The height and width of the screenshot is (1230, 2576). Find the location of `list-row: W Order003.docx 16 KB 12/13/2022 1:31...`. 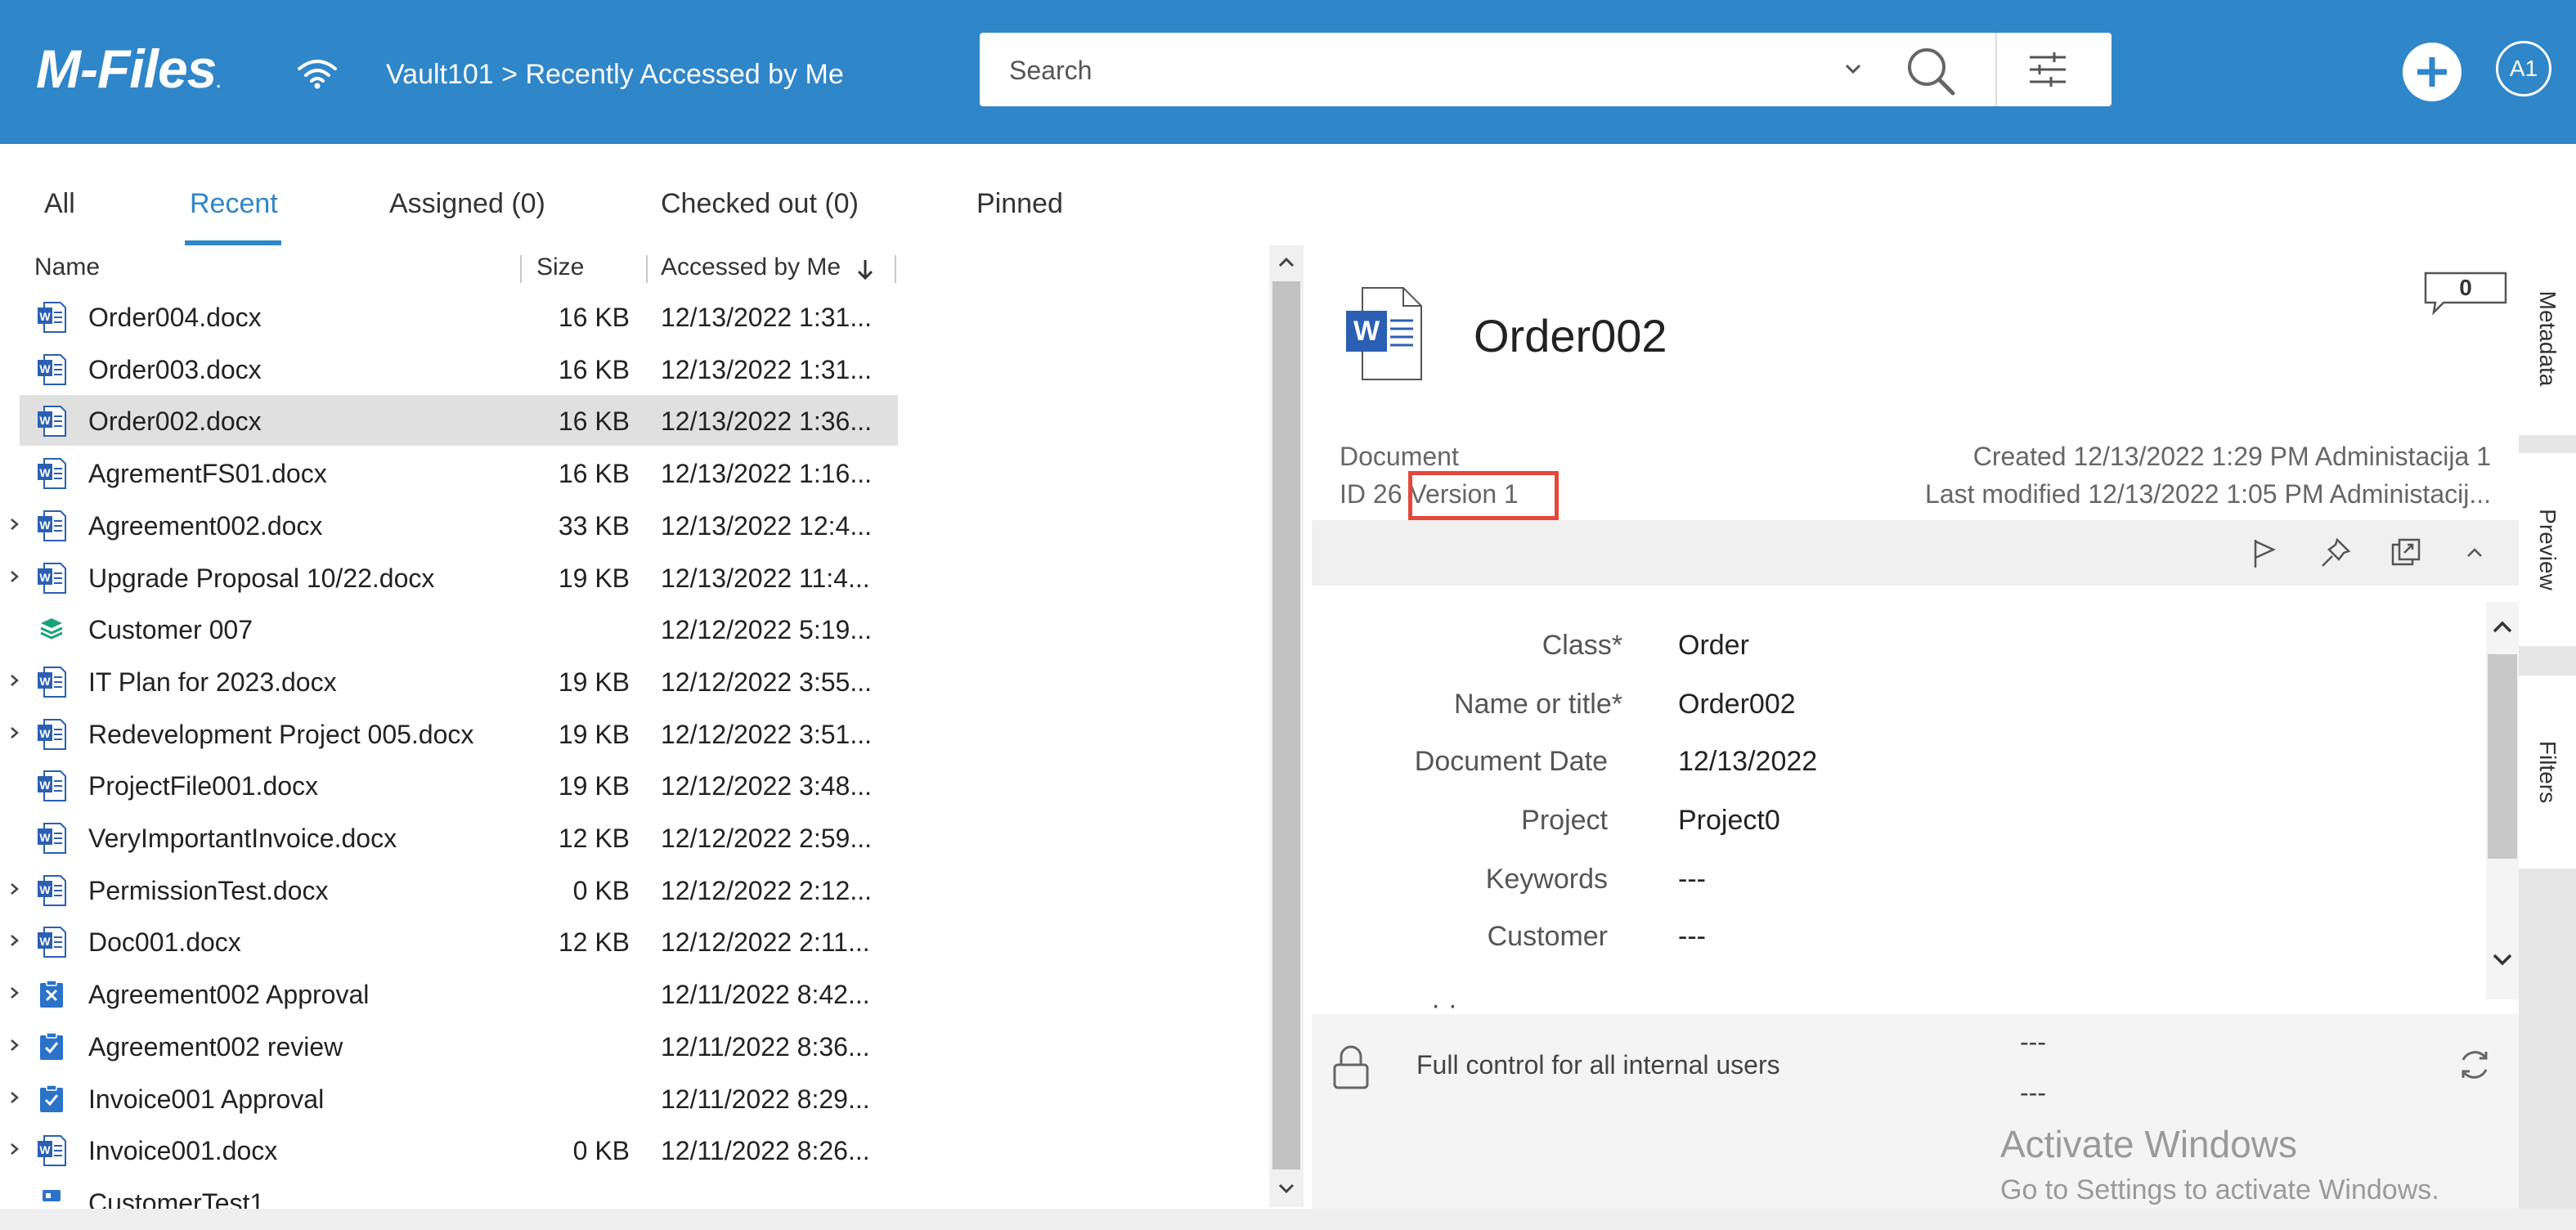

list-row: W Order003.docx 16 KB 12/13/2022 1:31... is located at coordinates (459, 368).